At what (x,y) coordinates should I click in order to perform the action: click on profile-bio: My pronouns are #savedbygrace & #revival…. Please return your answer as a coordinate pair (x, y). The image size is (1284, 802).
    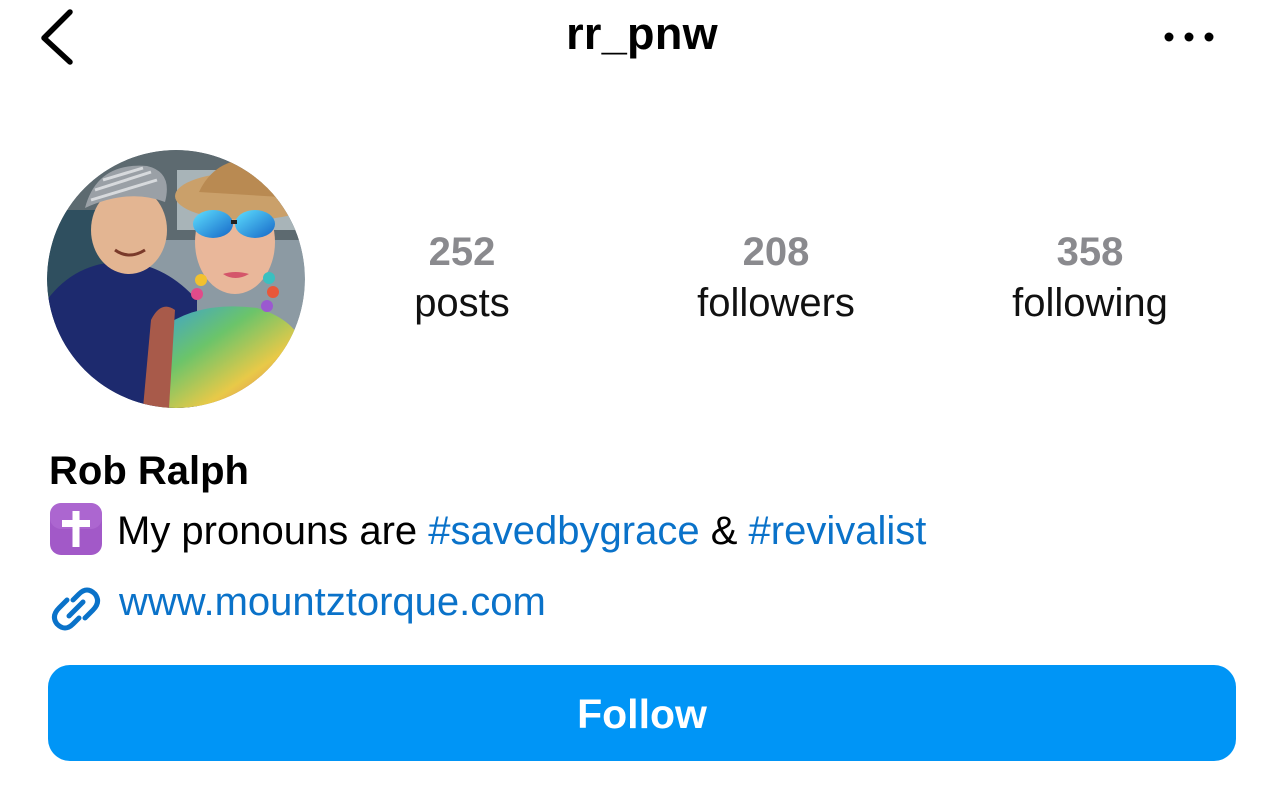
    Looking at the image, I should click on (487, 531).